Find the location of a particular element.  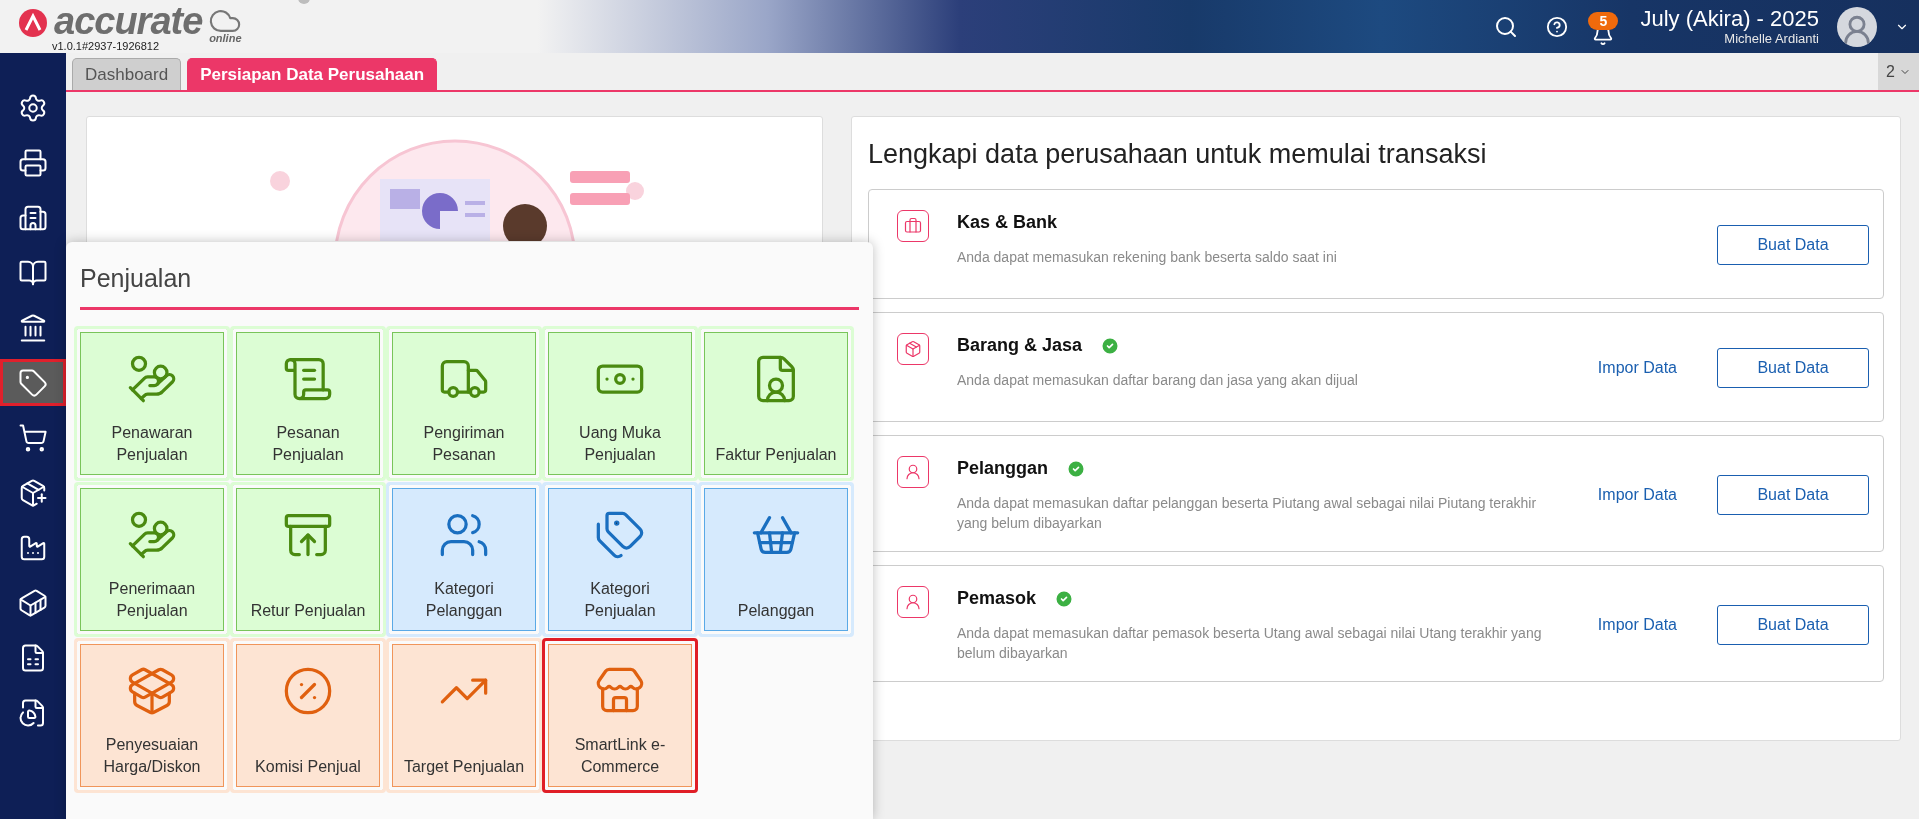

percent-icon is located at coordinates (308, 691).